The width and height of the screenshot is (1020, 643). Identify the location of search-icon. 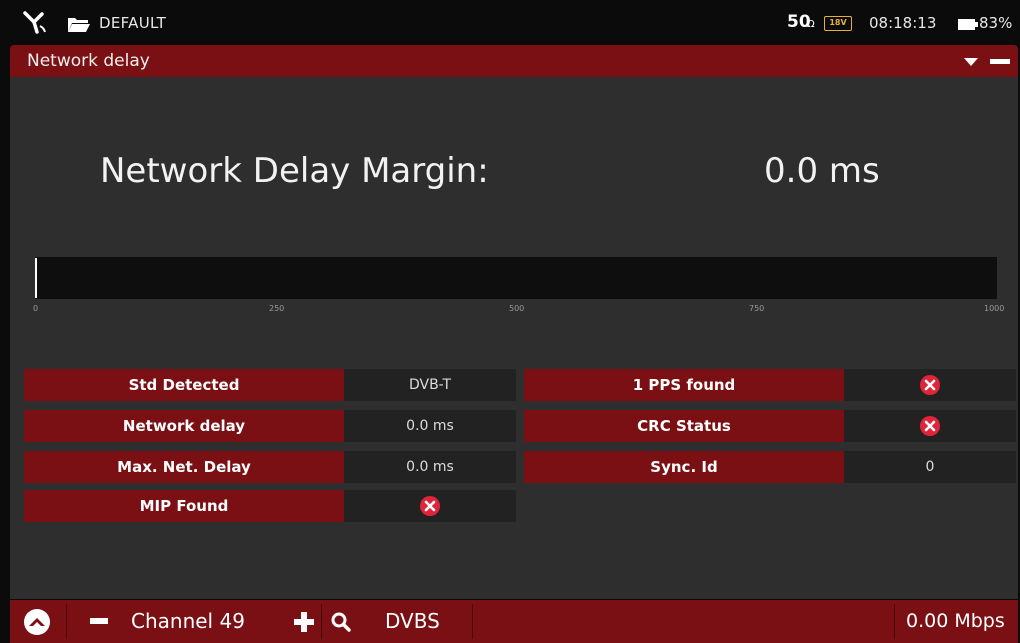
(341, 622).